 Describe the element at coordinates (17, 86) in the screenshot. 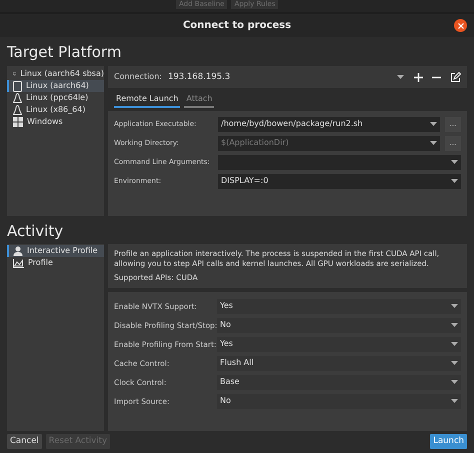

I see `device-icon` at that location.